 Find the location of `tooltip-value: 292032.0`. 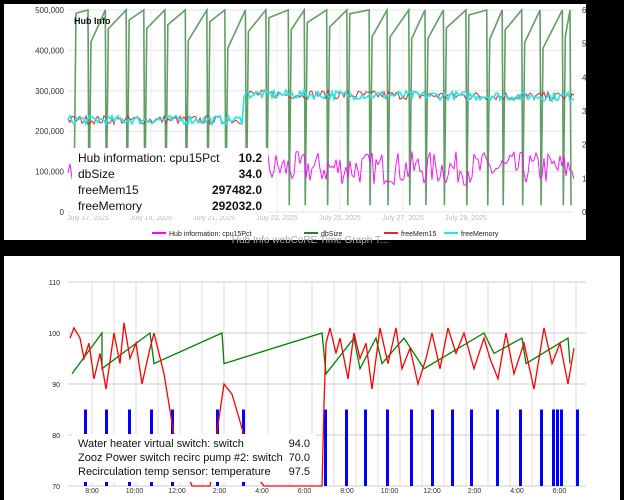

tooltip-value: 292032.0 is located at coordinates (236, 206).